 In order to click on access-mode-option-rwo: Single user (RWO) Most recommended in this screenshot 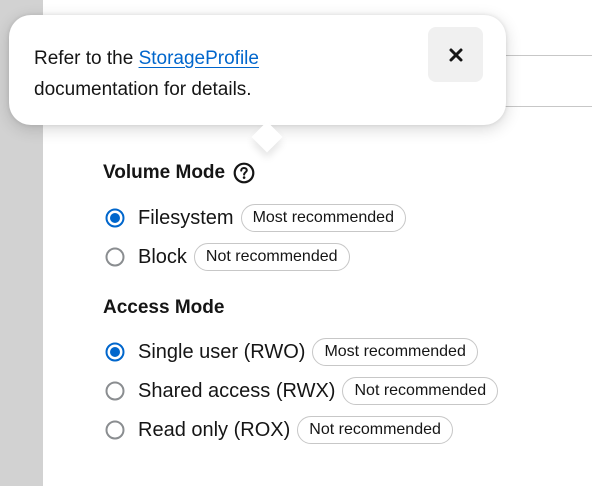, I will do `click(291, 352)`.